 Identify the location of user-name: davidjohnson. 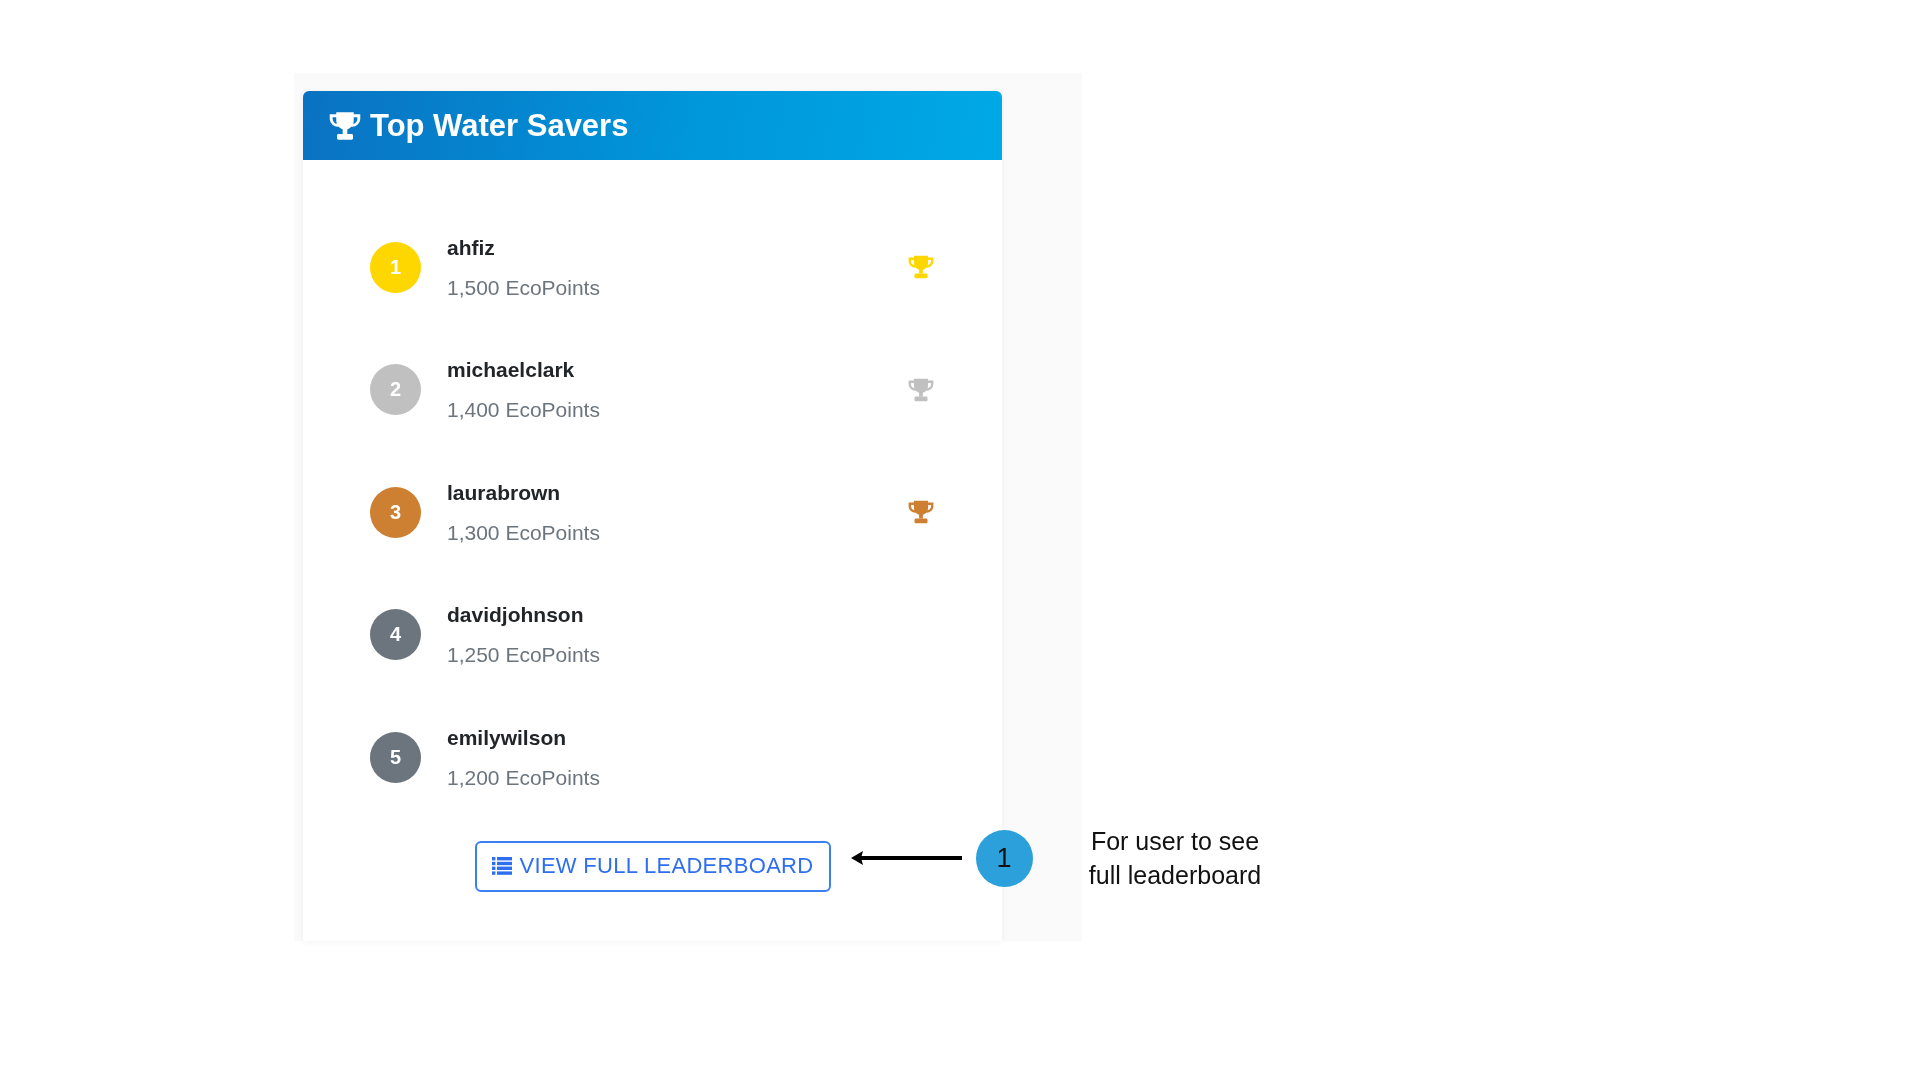
(515, 615).